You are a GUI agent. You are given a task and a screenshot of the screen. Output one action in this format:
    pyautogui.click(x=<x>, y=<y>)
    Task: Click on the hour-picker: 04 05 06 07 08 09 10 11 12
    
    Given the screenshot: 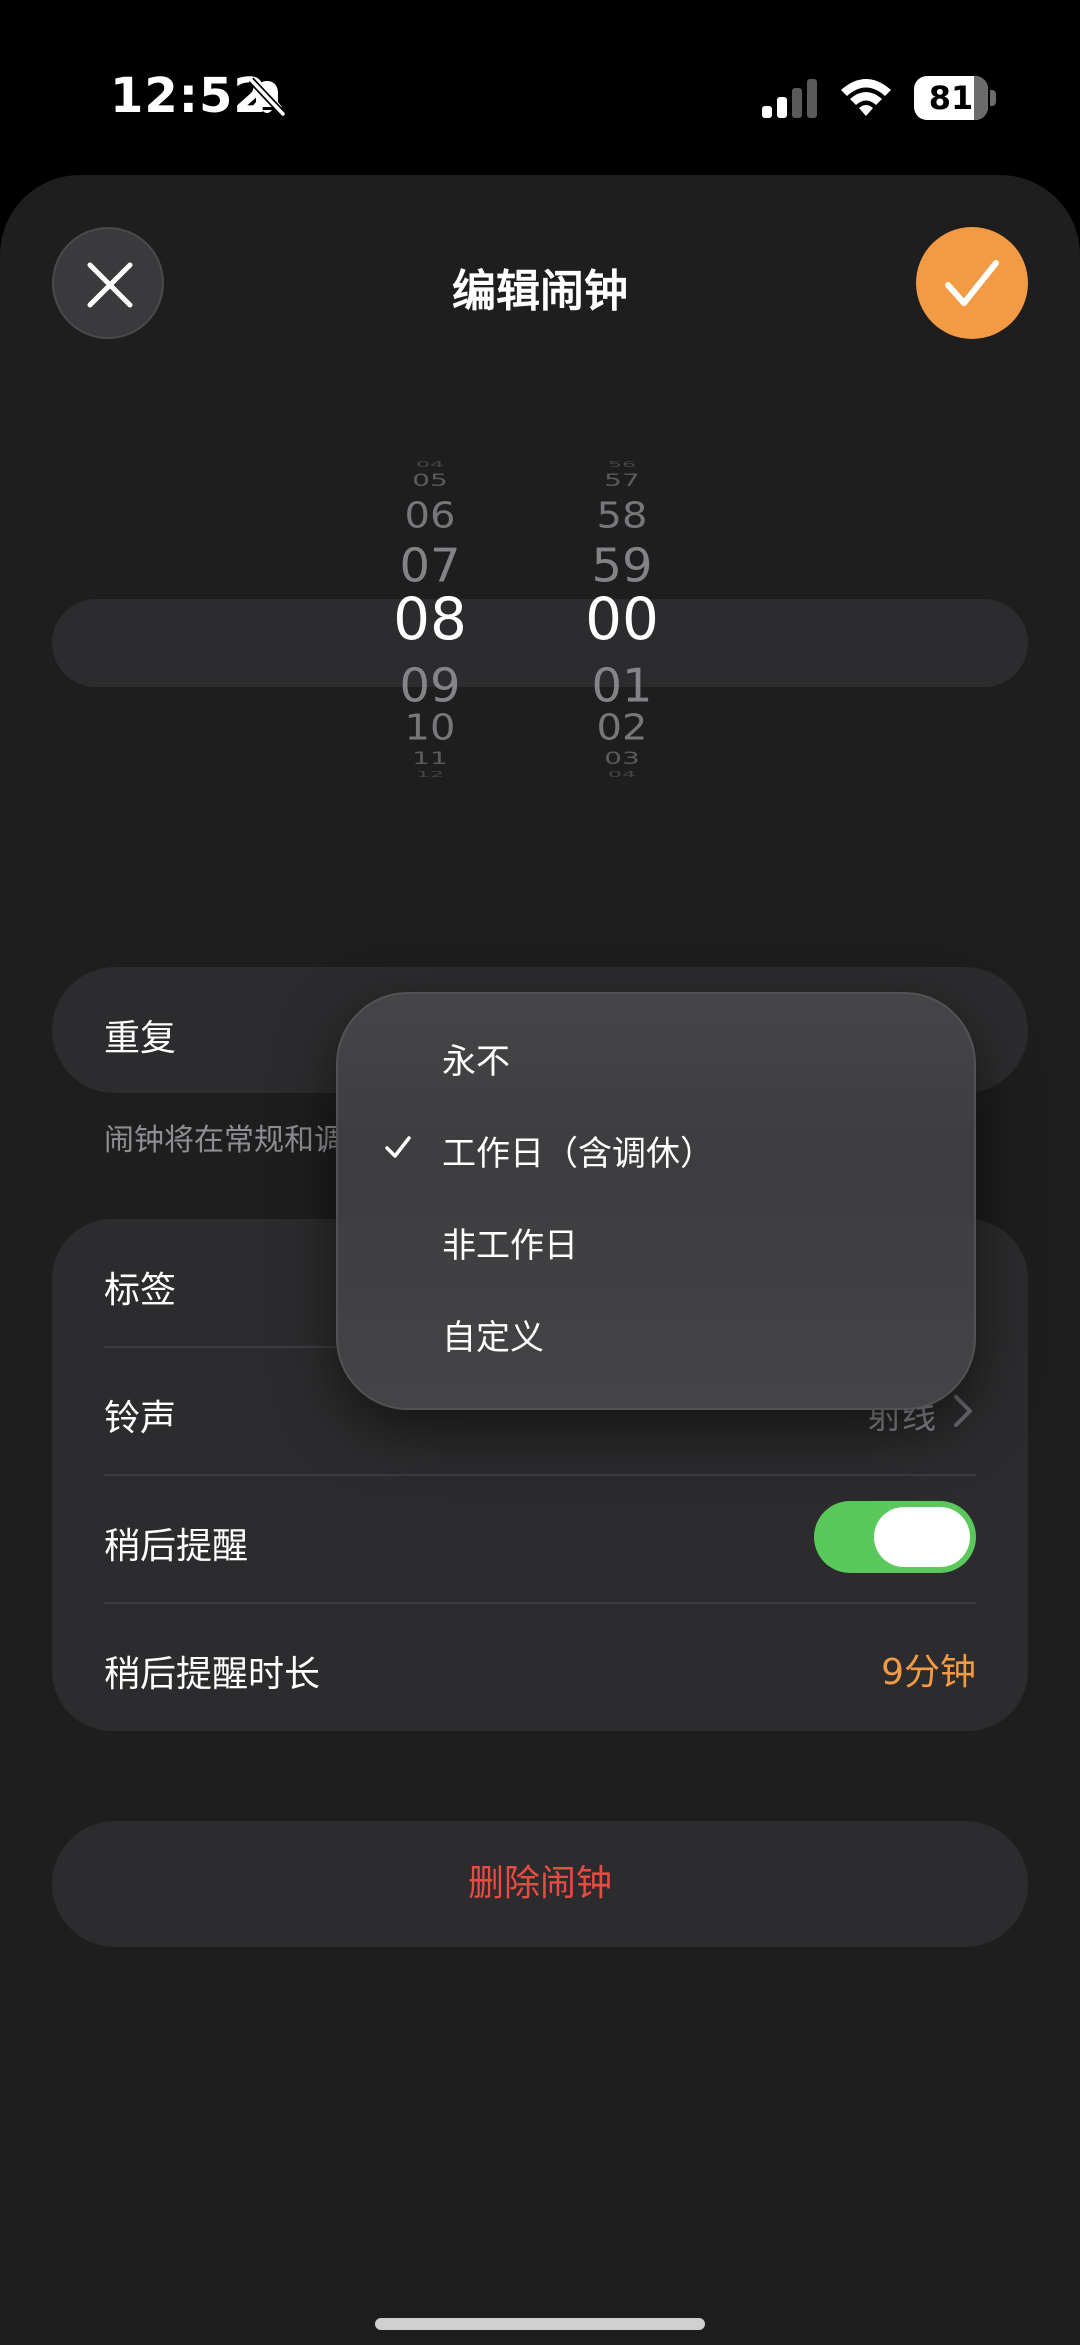 What is the action you would take?
    pyautogui.click(x=430, y=640)
    